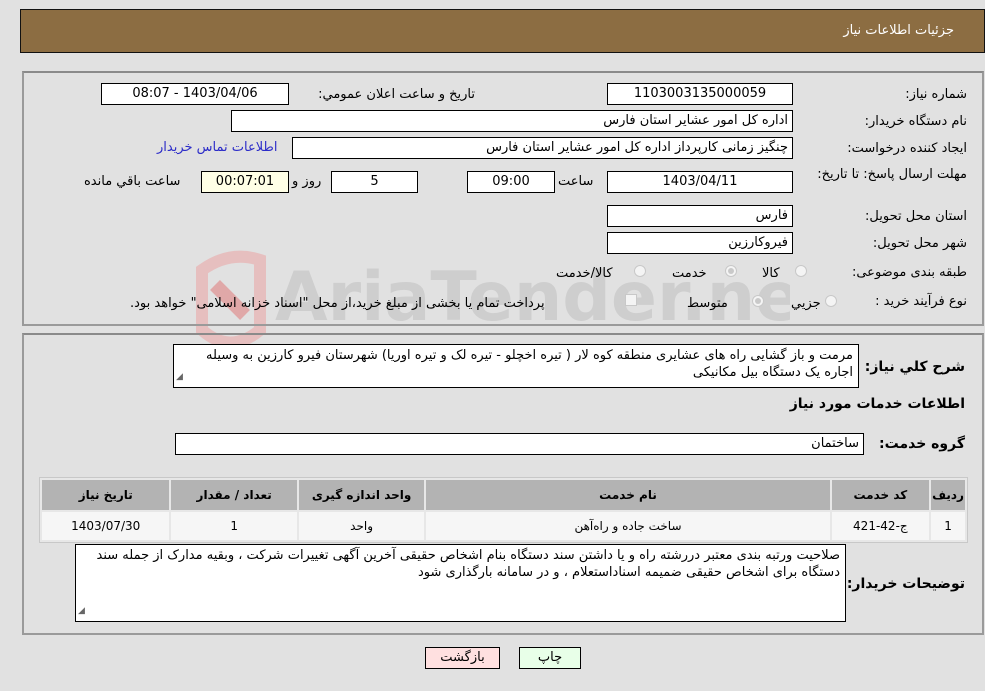 The image size is (985, 691). Describe the element at coordinates (511, 182) in the screenshot. I see `deadline-time-field: 09:00` at that location.